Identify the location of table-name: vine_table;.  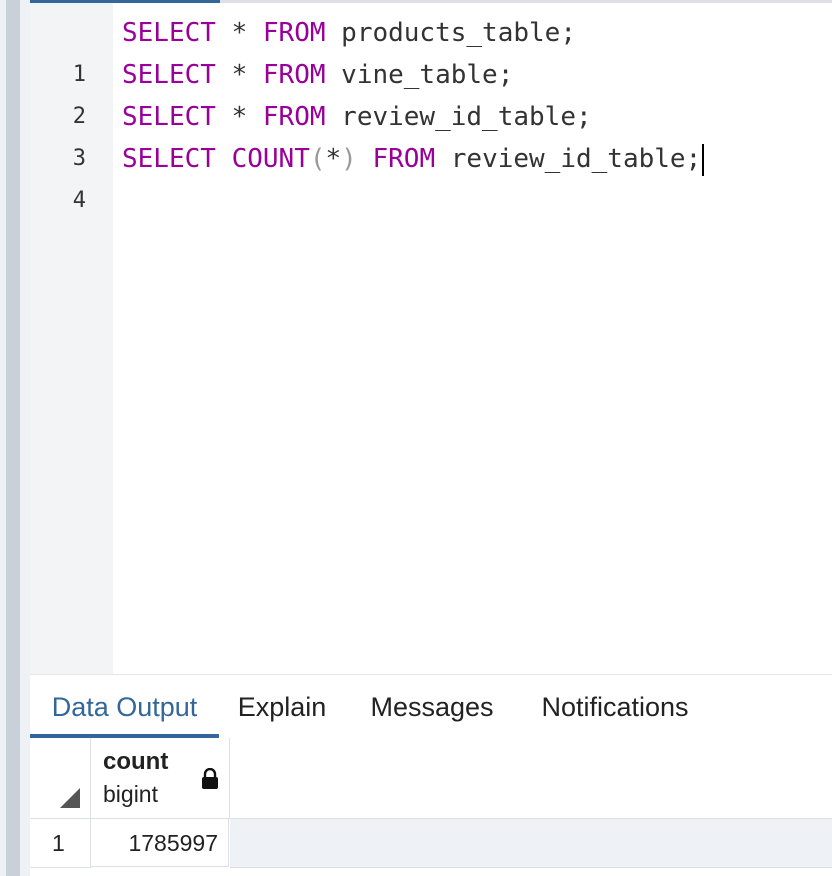
(419, 75).